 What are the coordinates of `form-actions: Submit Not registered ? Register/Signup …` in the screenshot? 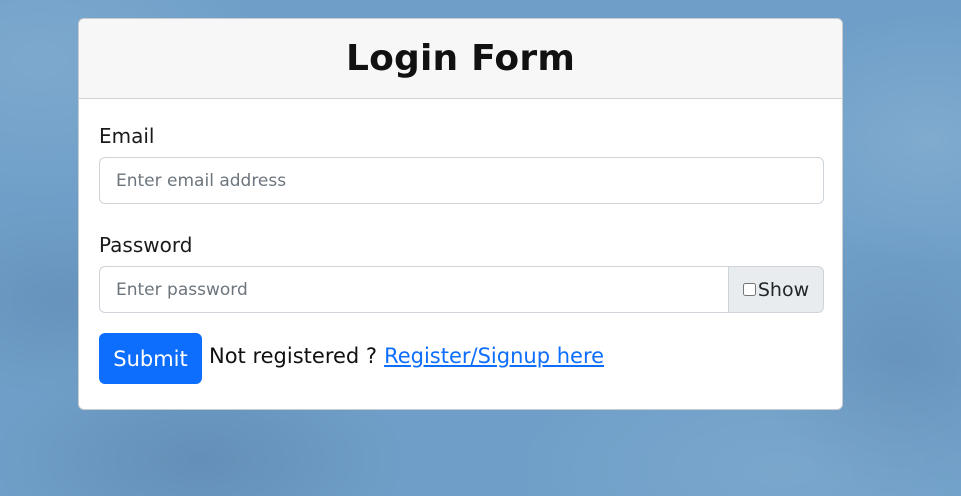 It's located at (460, 358).